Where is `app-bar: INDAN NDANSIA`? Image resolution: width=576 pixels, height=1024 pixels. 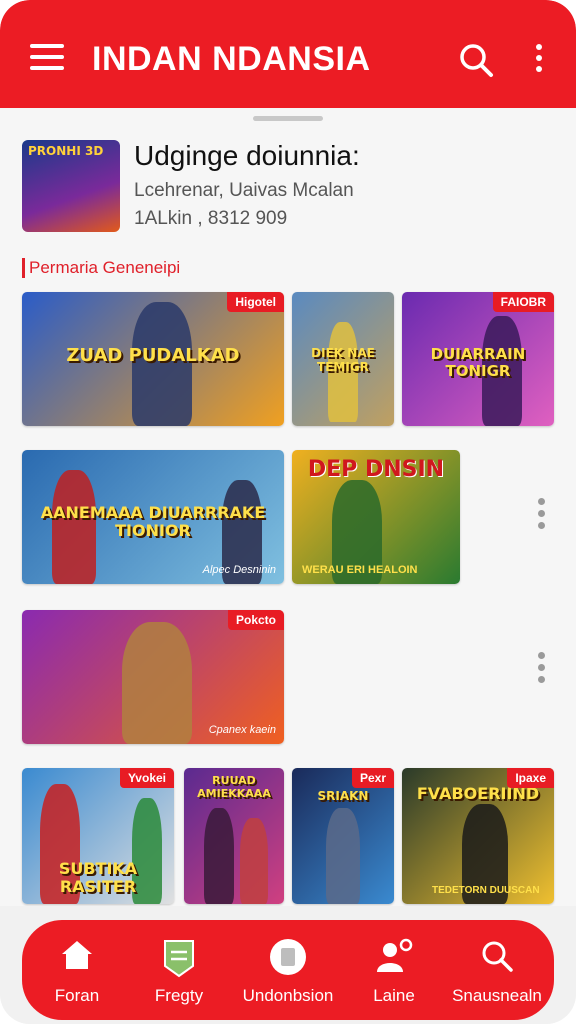
app-bar: INDAN NDANSIA is located at coordinates (288, 54).